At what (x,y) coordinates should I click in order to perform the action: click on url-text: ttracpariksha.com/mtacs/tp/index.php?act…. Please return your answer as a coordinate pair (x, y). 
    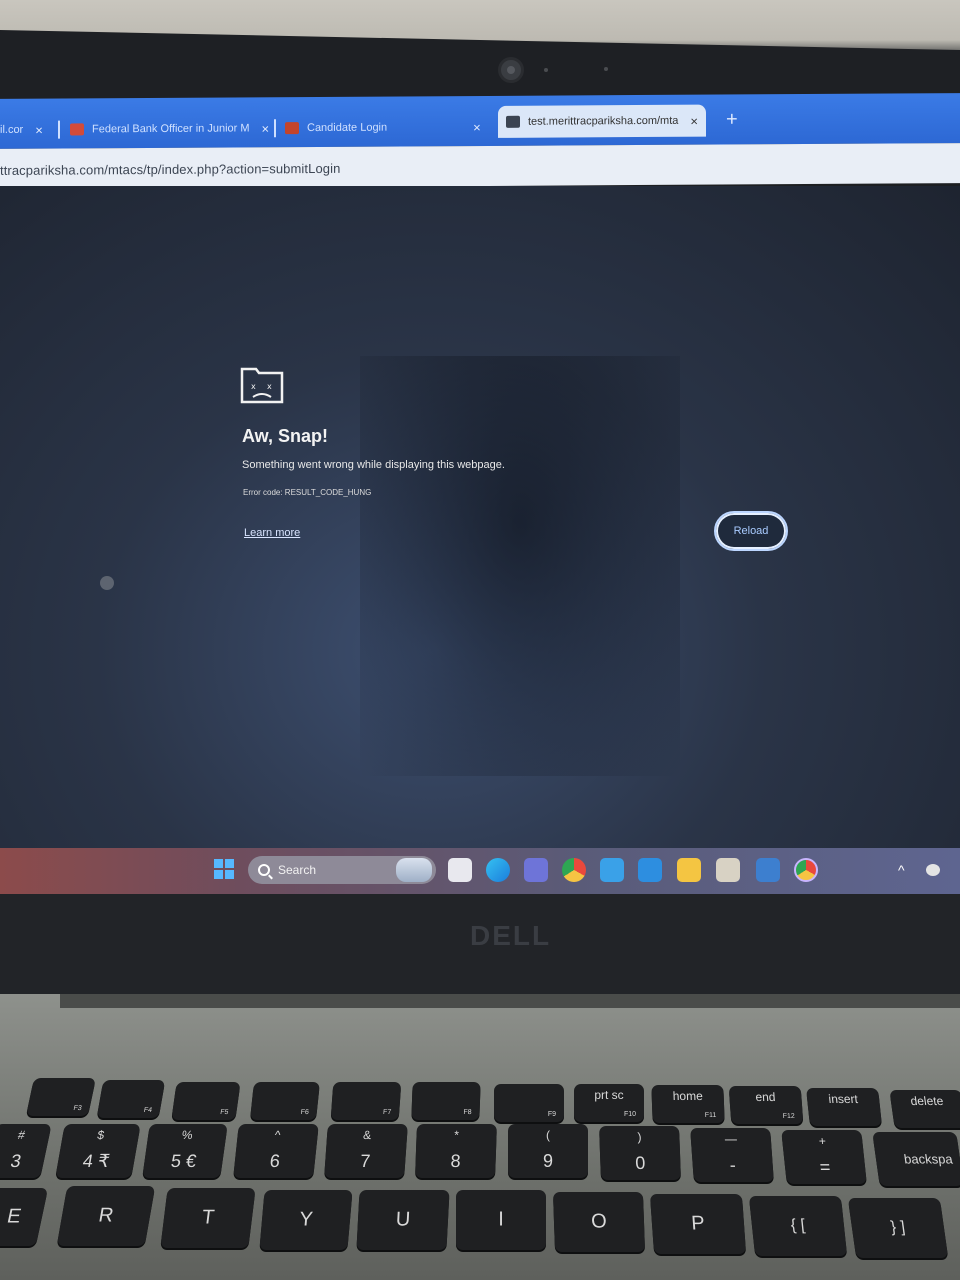
    Looking at the image, I should click on (170, 169).